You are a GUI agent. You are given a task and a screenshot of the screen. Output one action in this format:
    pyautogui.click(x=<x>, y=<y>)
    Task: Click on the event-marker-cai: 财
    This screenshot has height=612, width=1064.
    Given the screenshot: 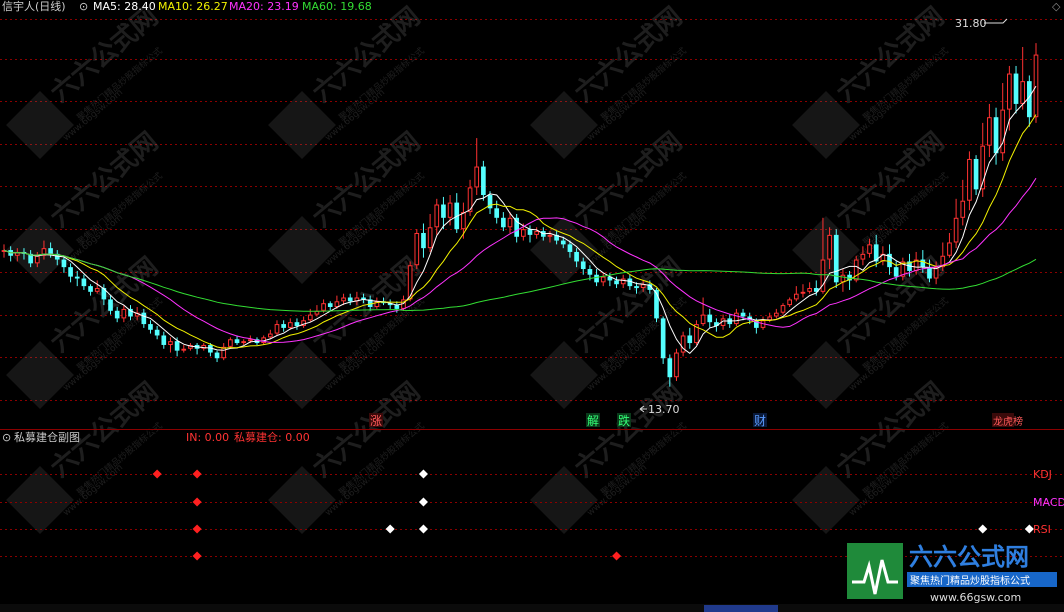 What is the action you would take?
    pyautogui.click(x=760, y=421)
    